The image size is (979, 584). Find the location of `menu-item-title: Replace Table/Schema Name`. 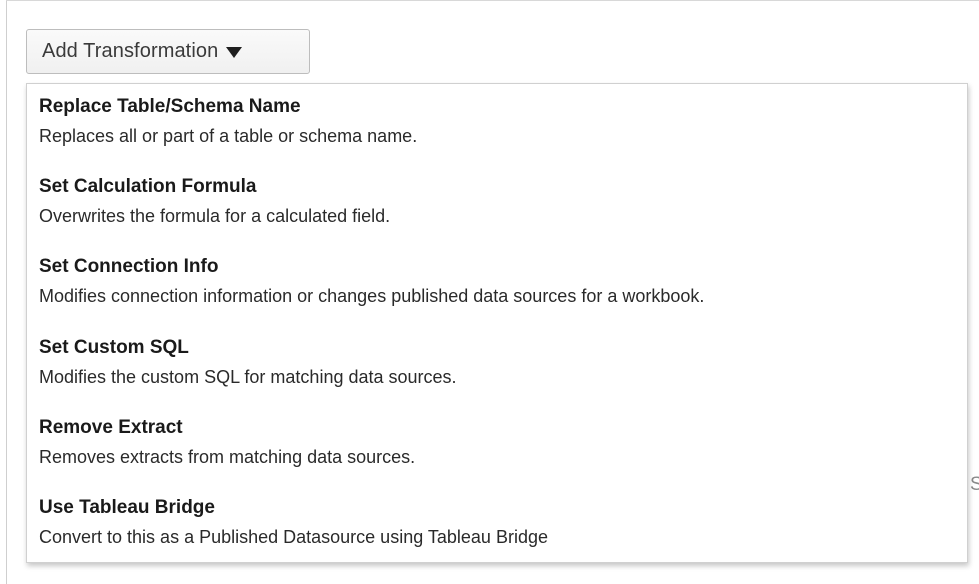

menu-item-title: Replace Table/Schema Name is located at coordinates (170, 106).